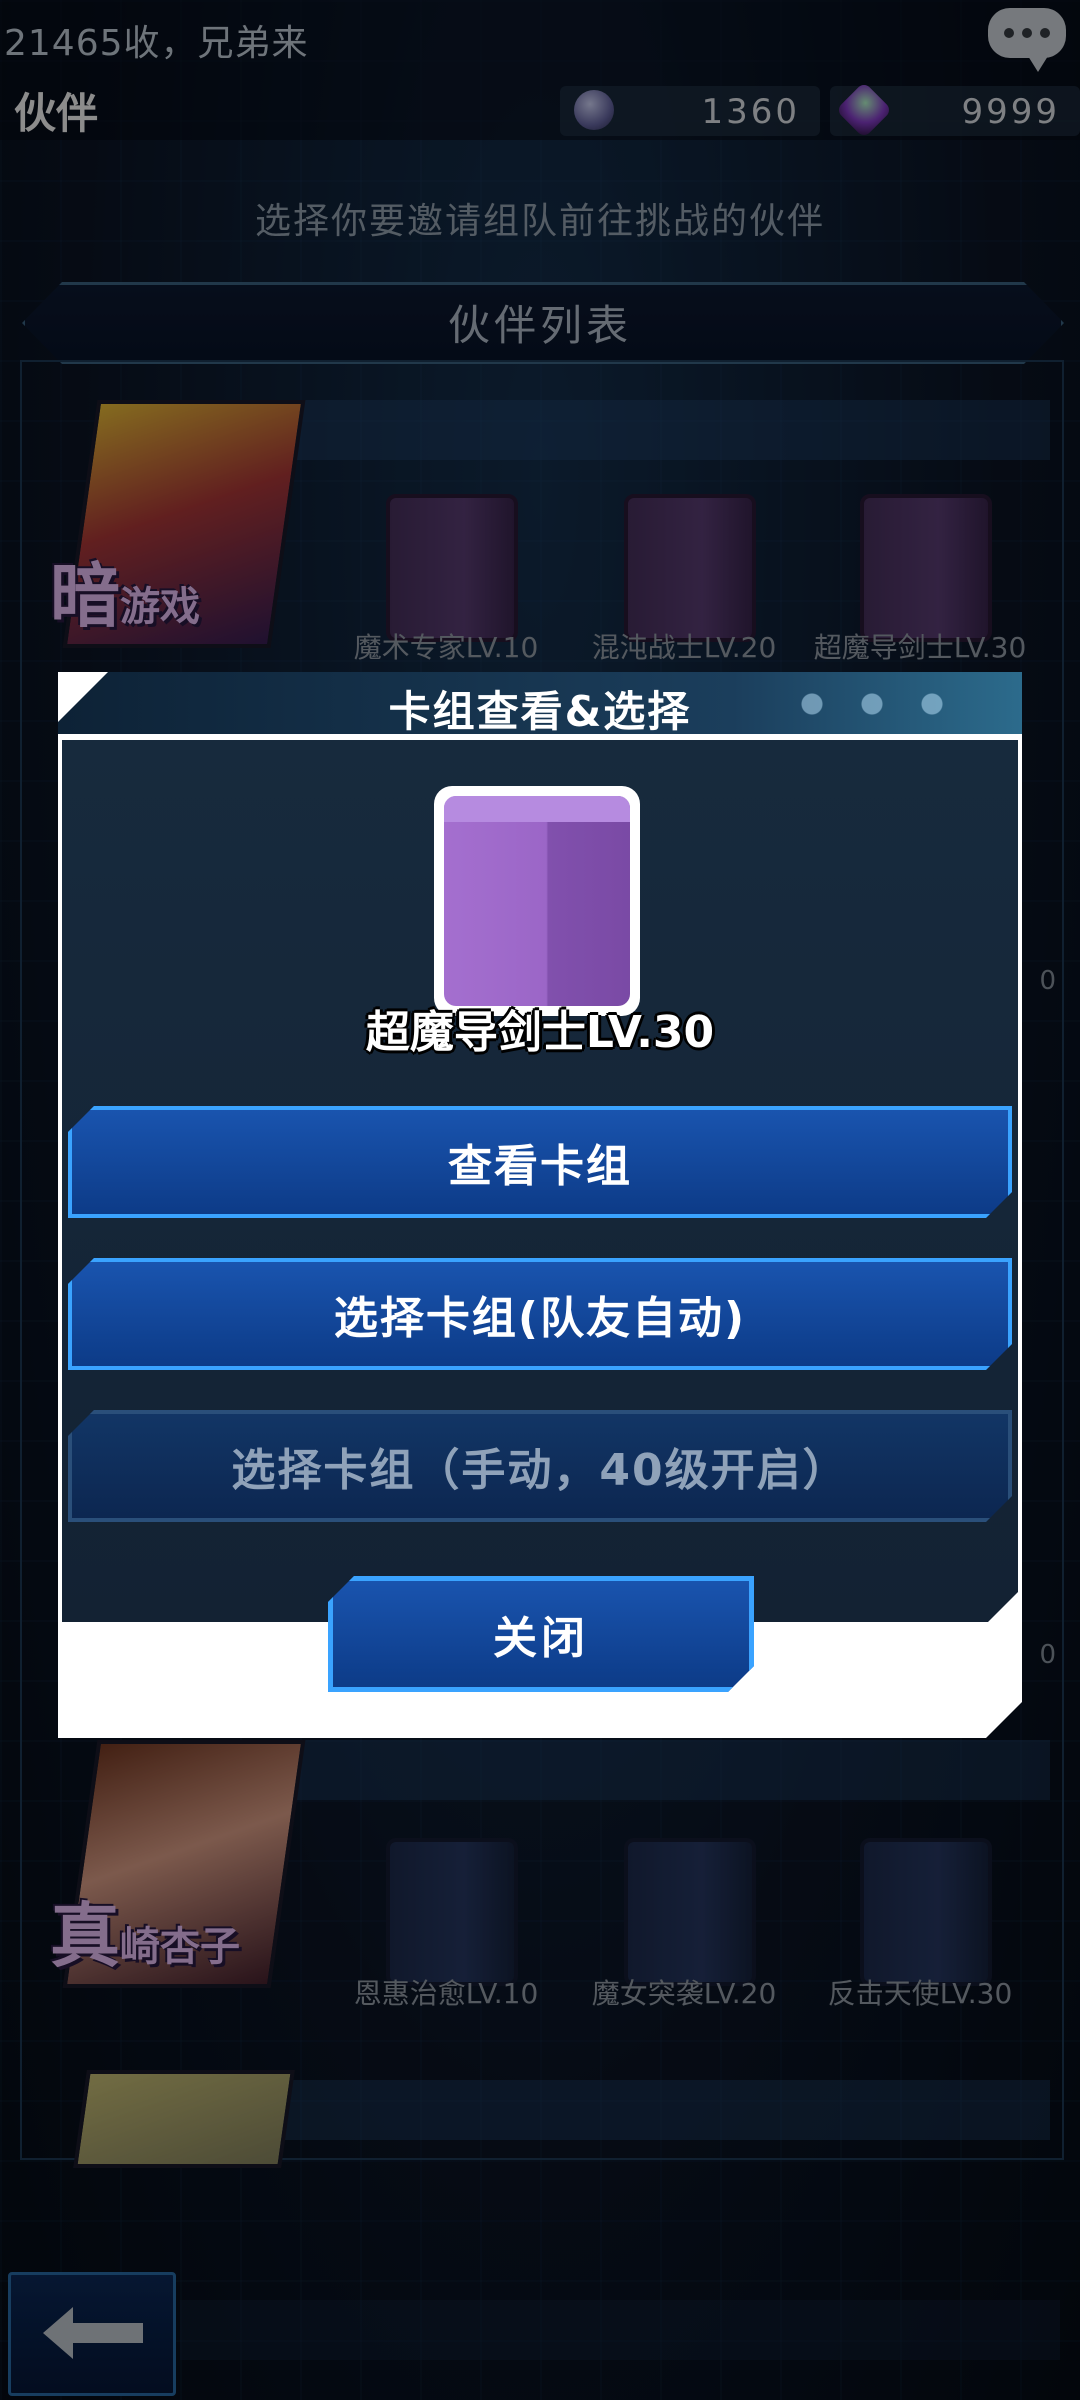  Describe the element at coordinates (540, 1466) in the screenshot. I see `select-deck-manual-button: 选择卡组（手动，40级开启）` at that location.